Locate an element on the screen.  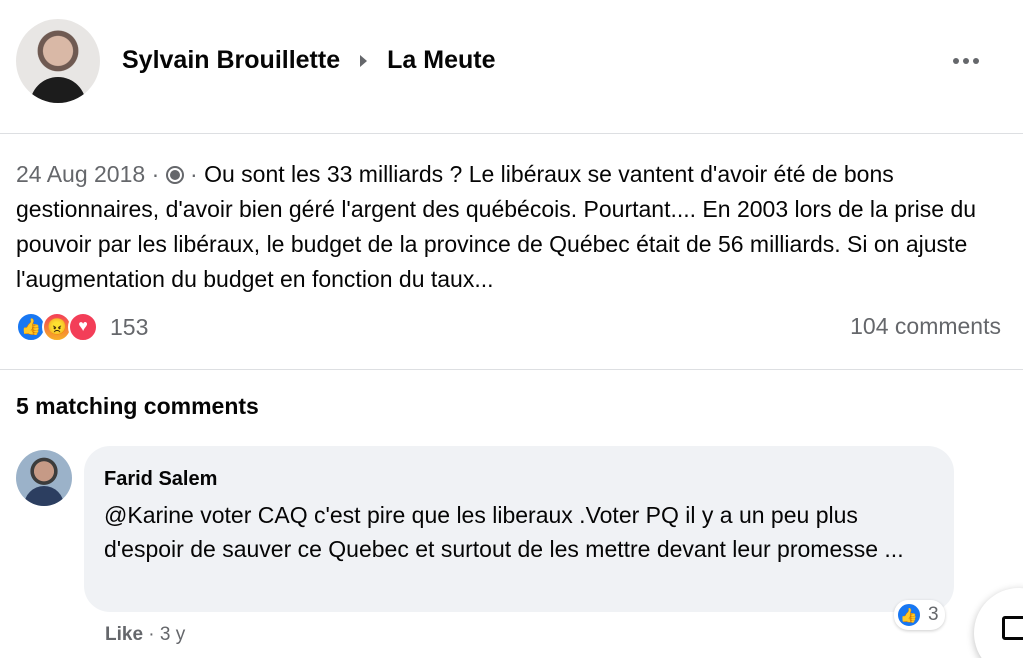
author-avatar is located at coordinates (58, 61).